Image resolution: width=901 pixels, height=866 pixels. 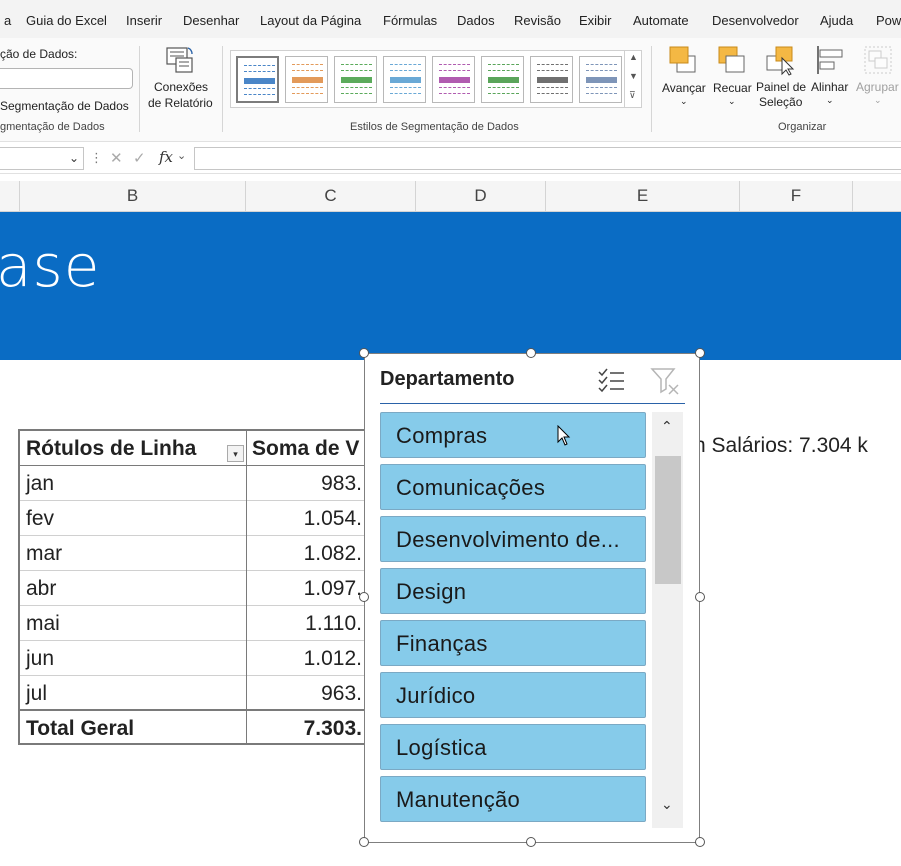 What do you see at coordinates (40, 483) in the screenshot?
I see `pivot-row-label: jan` at bounding box center [40, 483].